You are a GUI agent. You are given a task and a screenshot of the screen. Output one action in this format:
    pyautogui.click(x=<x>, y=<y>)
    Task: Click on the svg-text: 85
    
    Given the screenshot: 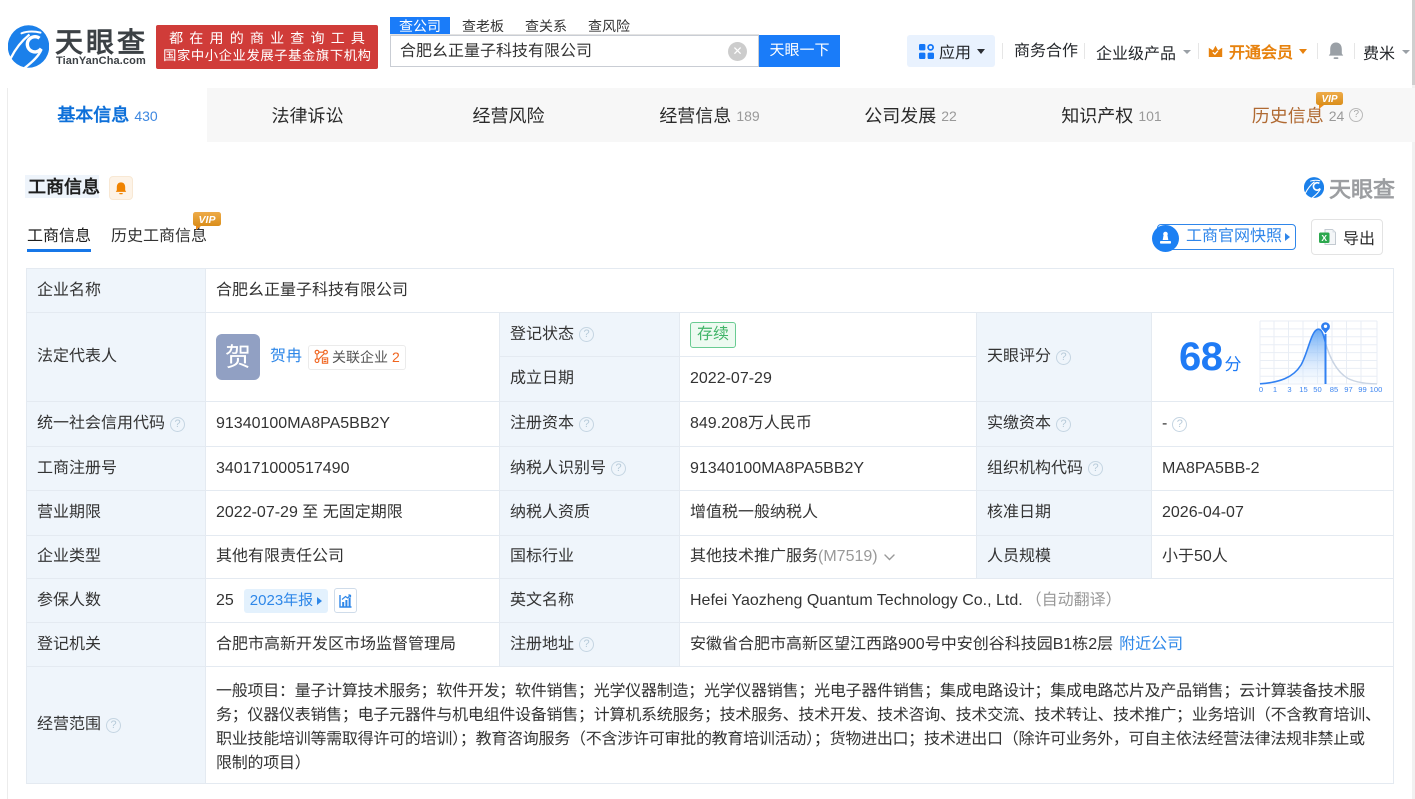 What is the action you would take?
    pyautogui.click(x=1334, y=389)
    